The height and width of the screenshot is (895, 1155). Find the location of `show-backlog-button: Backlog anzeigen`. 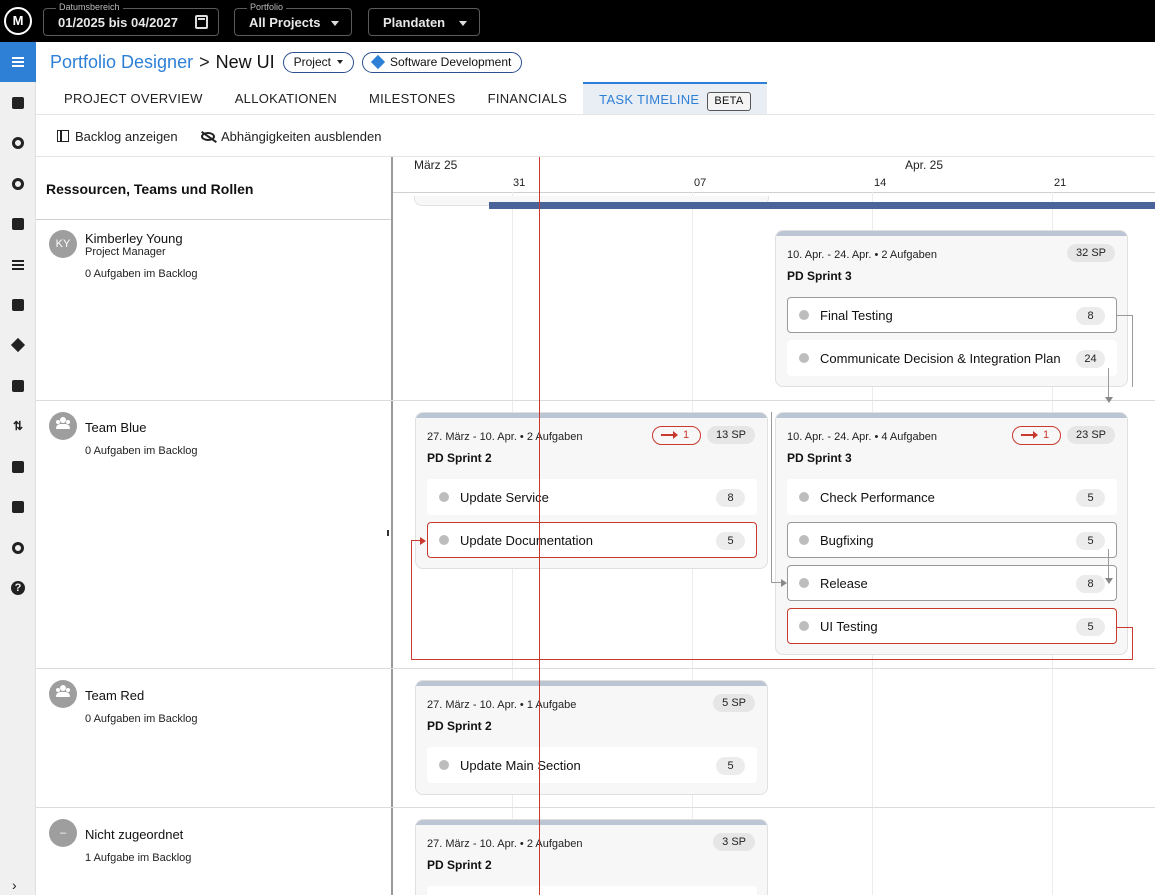

show-backlog-button: Backlog anzeigen is located at coordinates (117, 136).